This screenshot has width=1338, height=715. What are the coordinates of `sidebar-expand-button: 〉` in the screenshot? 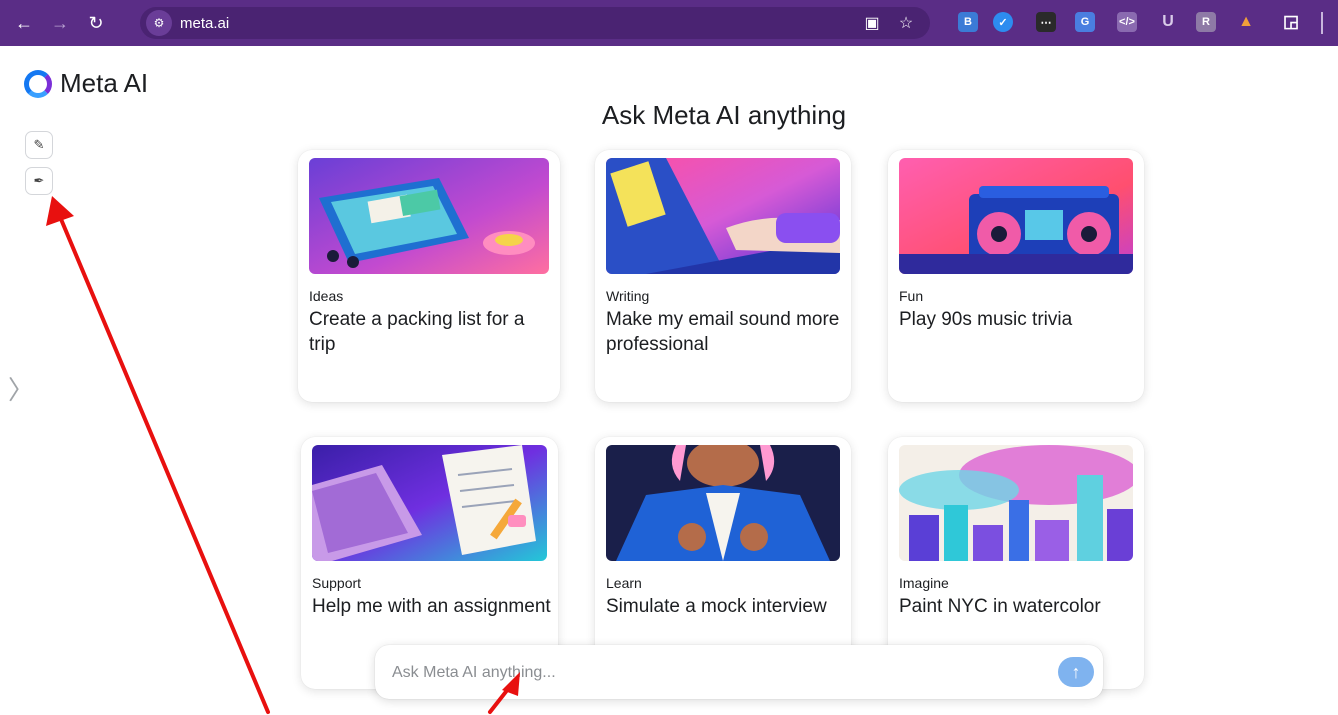 It's located at (21, 388).